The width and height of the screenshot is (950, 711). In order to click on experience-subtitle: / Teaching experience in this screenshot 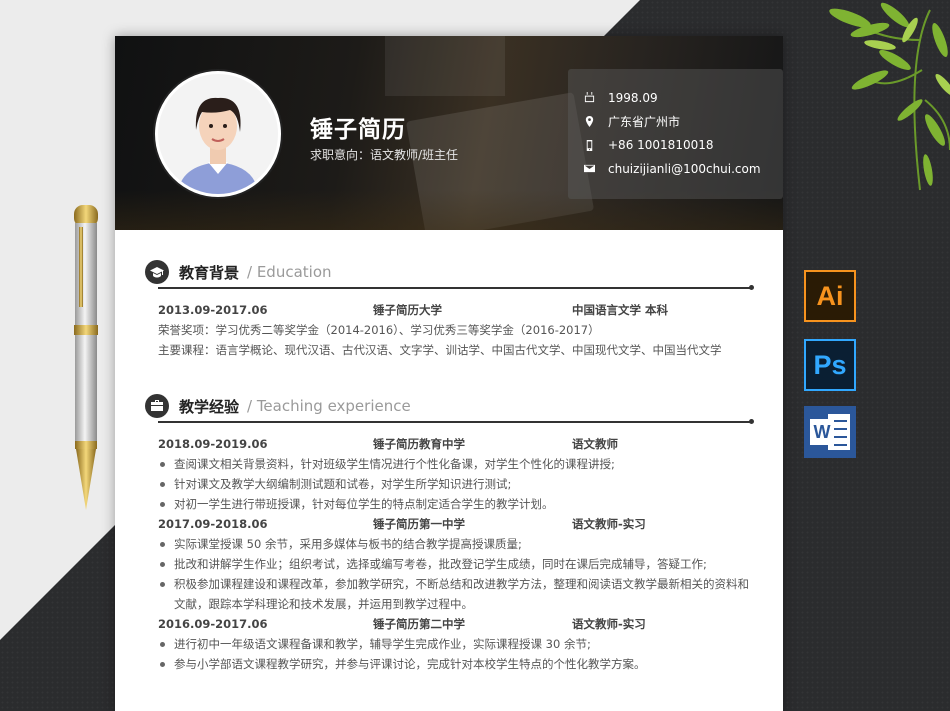, I will do `click(329, 406)`.